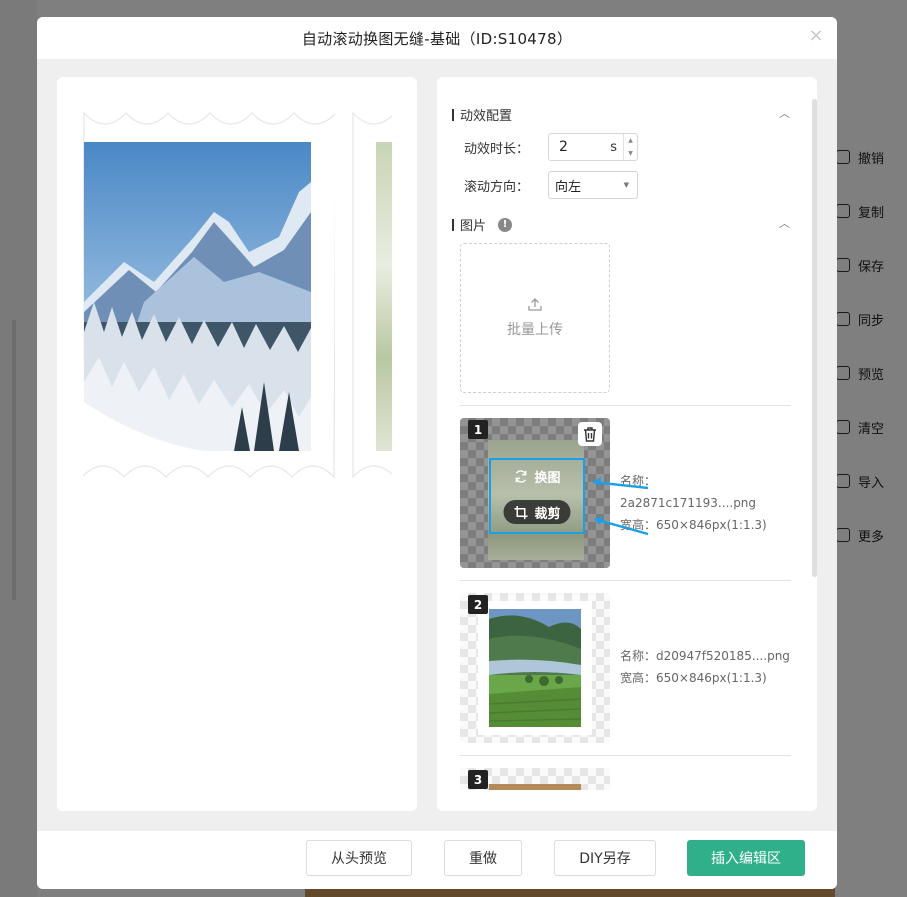 This screenshot has width=907, height=897. Describe the element at coordinates (478, 604) in the screenshot. I see `image-index-badge: 2` at that location.